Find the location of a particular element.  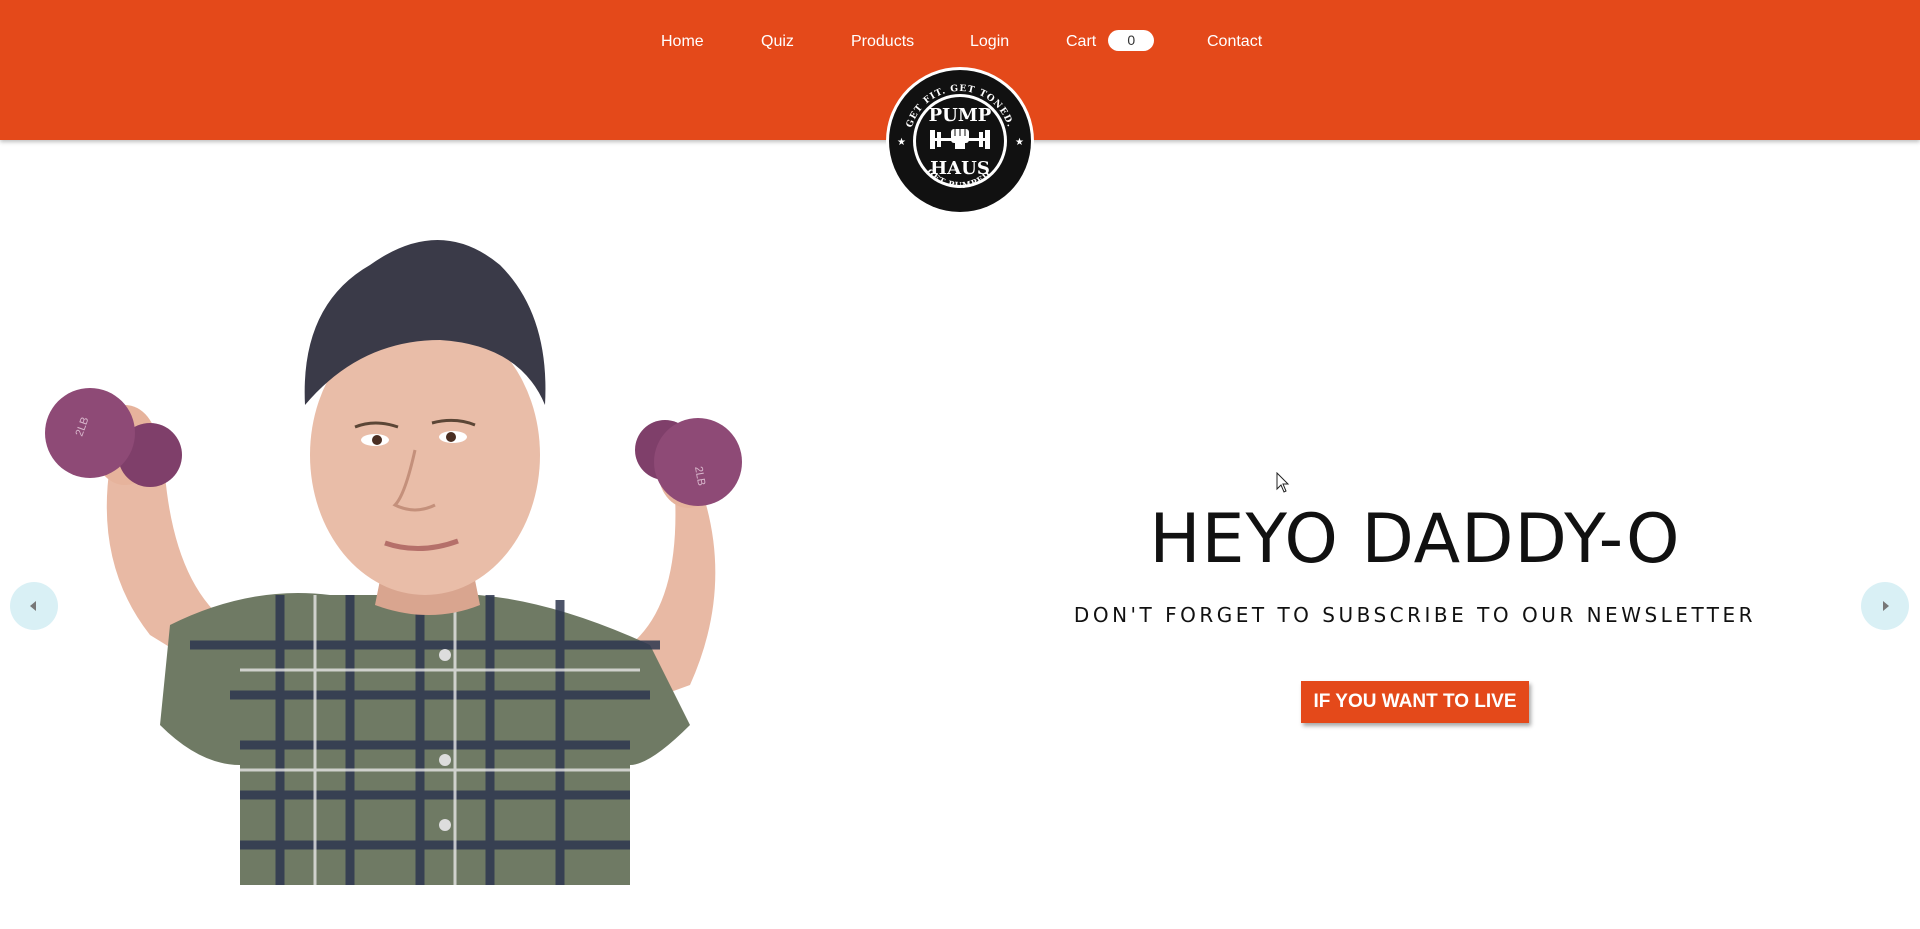

carousel-next-button is located at coordinates (1885, 606).